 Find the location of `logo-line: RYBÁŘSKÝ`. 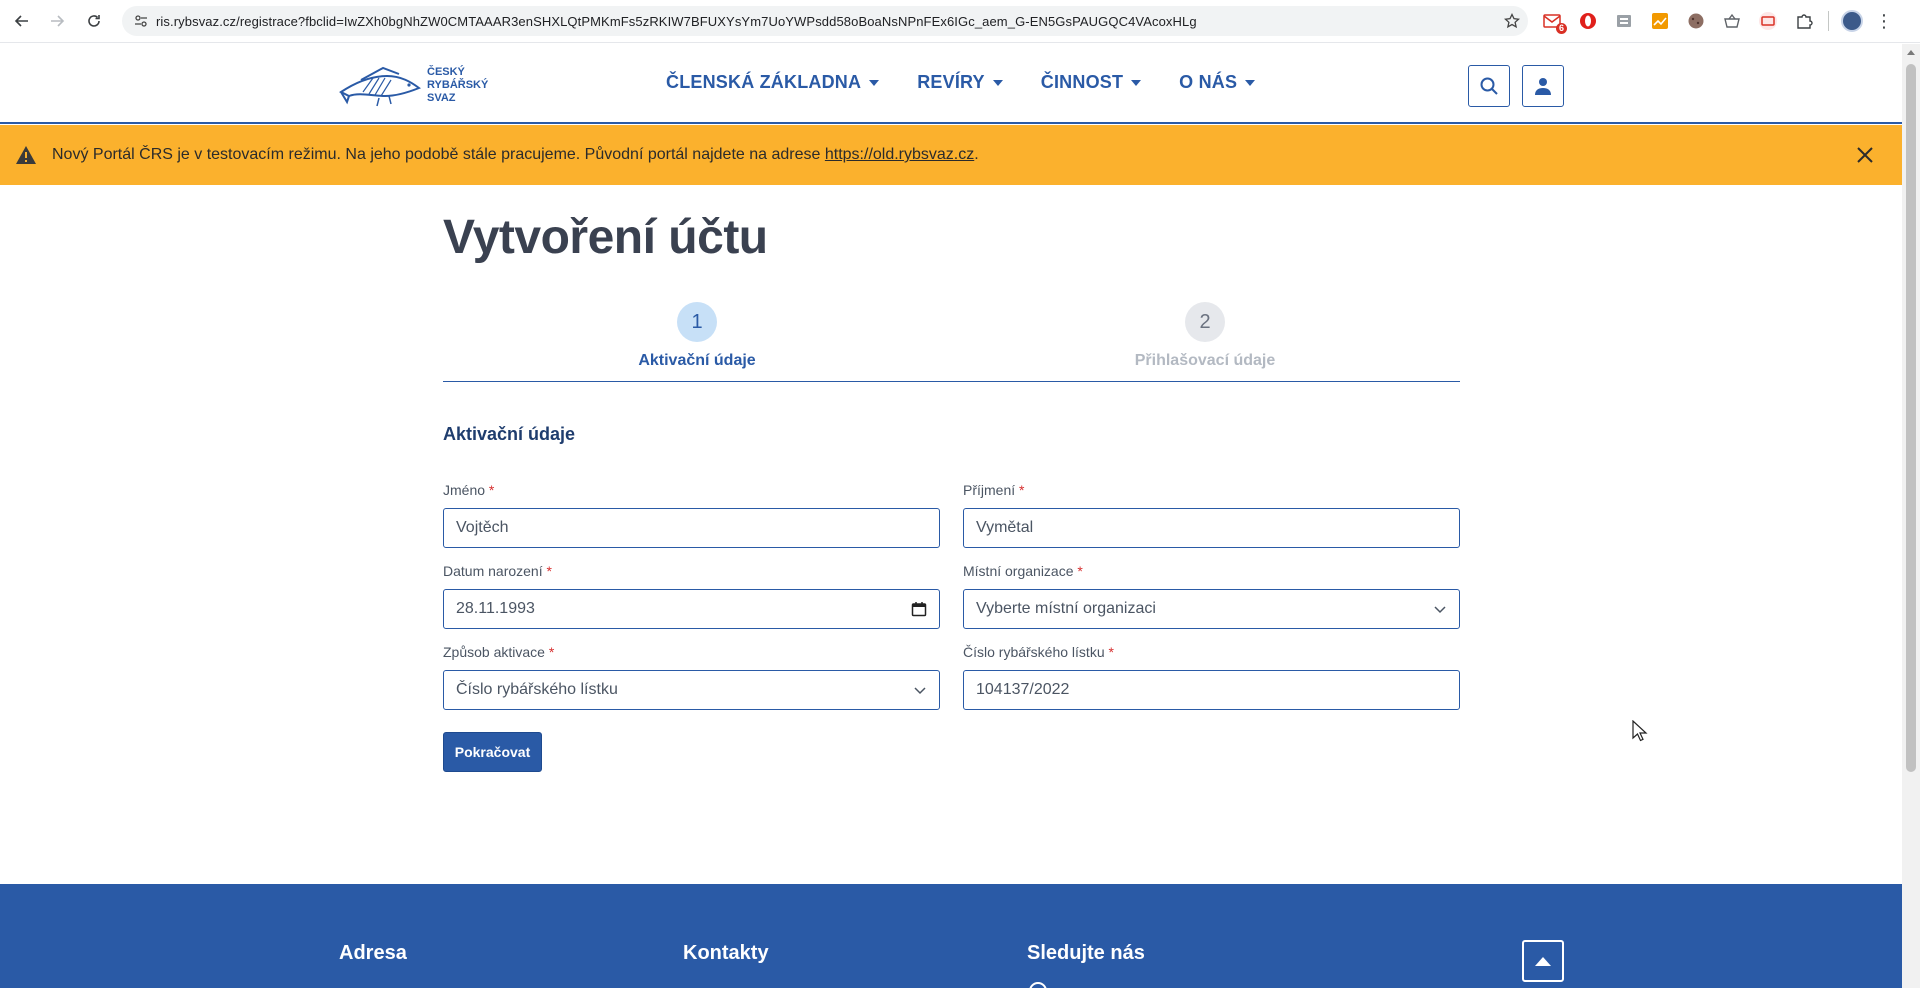

logo-line: RYBÁŘSKÝ is located at coordinates (458, 84).